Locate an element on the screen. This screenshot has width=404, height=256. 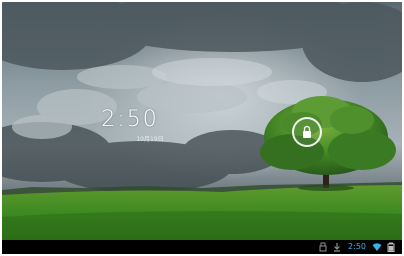
battery-icon is located at coordinates (391, 247).